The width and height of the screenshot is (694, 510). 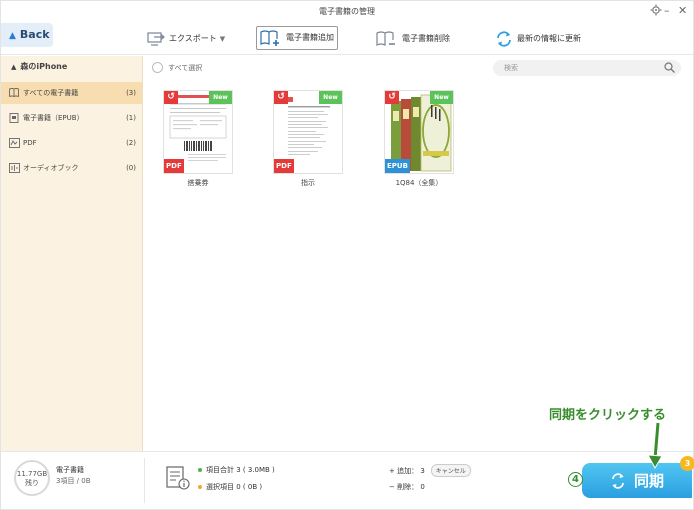 What do you see at coordinates (511, 68) in the screenshot?
I see `search-placeholder: 検索` at bounding box center [511, 68].